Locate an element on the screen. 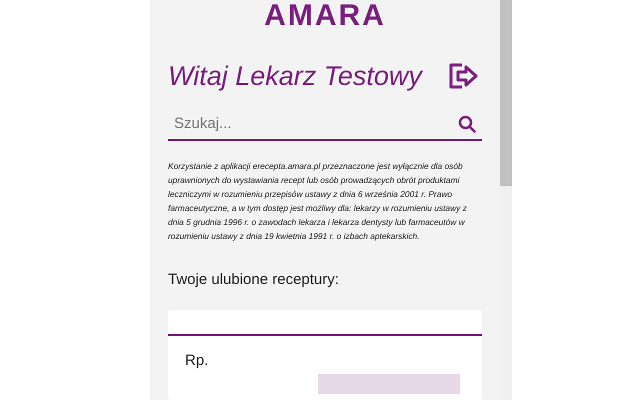 The image size is (640, 400). scrollbar-thumb is located at coordinates (506, 93).